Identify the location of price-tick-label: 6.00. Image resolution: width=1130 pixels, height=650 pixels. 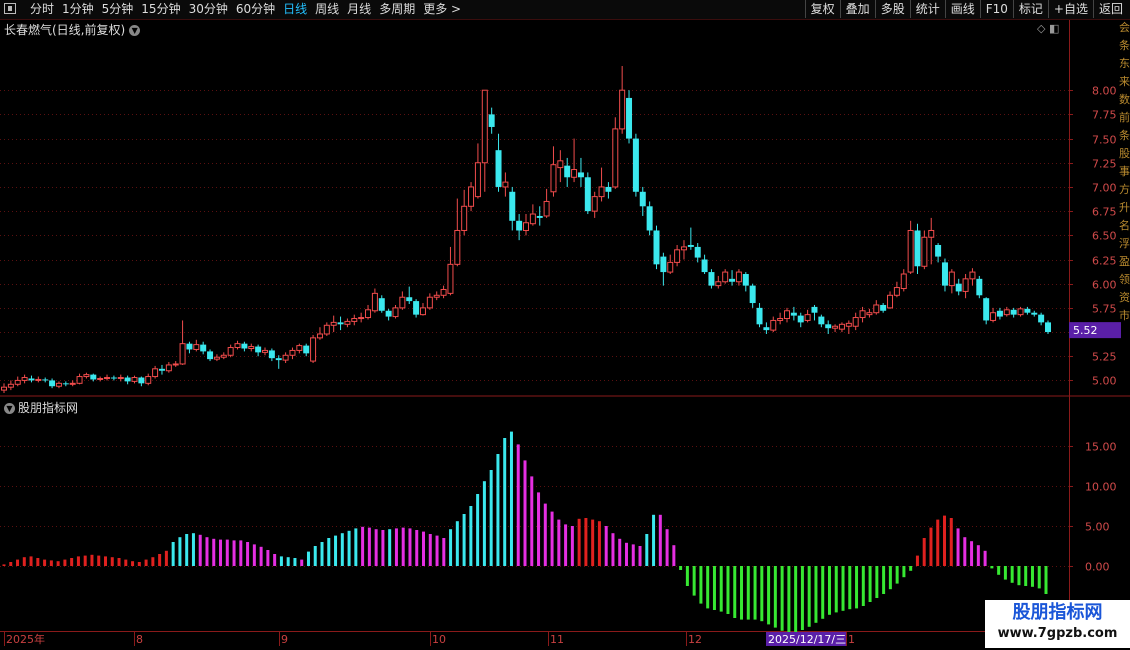
(1104, 285).